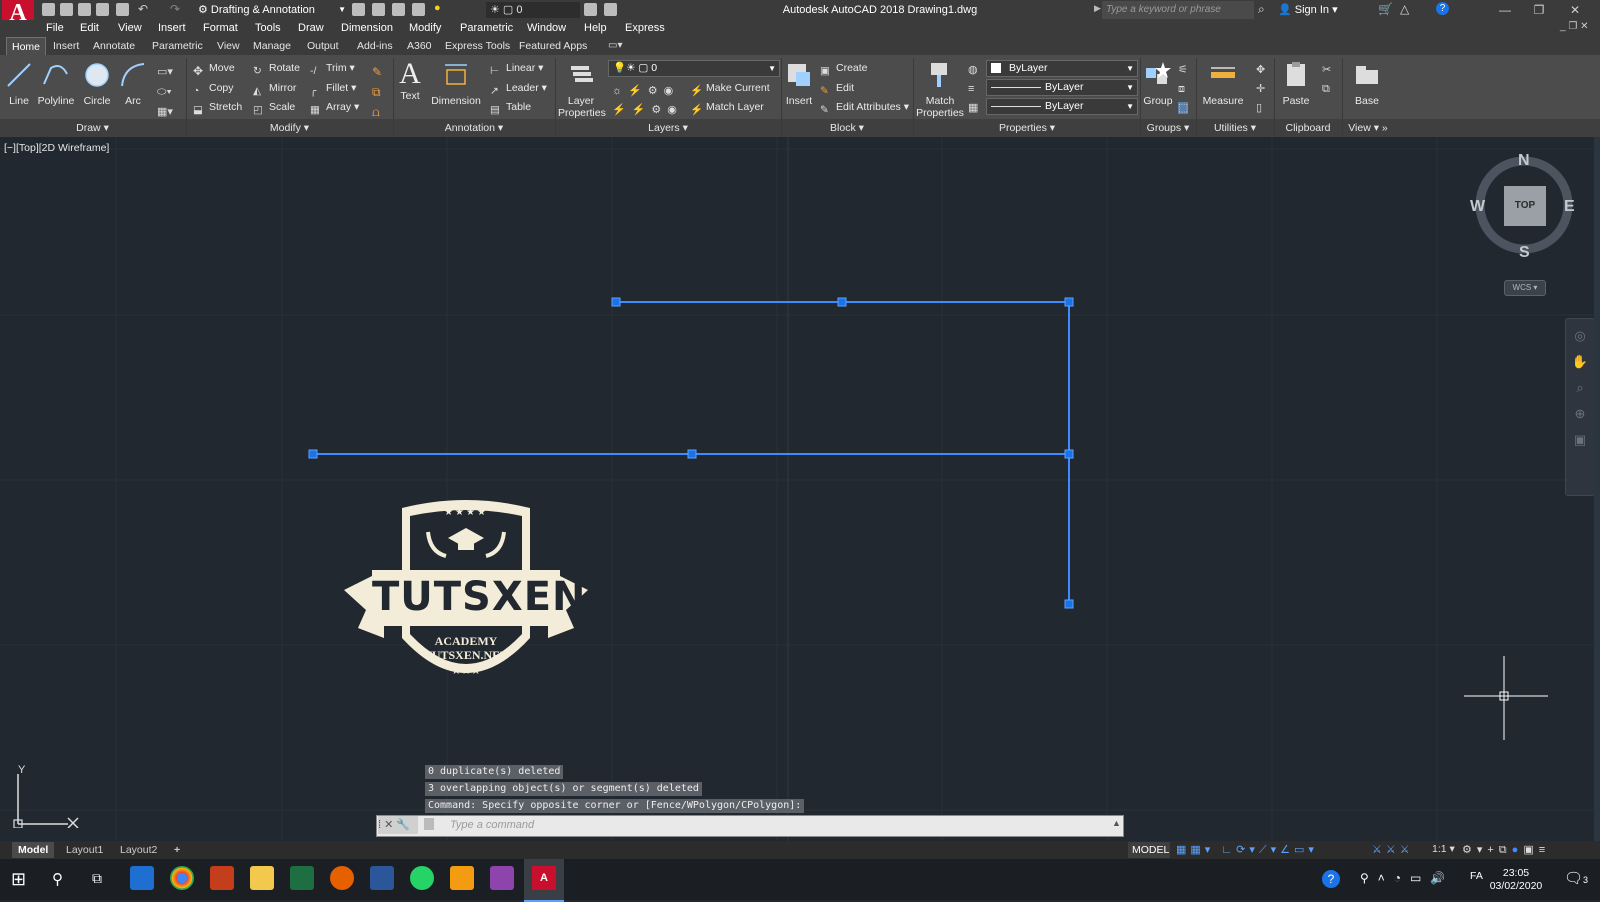 Image resolution: width=1600 pixels, height=902 pixels. What do you see at coordinates (382, 878) in the screenshot?
I see `word-icon` at bounding box center [382, 878].